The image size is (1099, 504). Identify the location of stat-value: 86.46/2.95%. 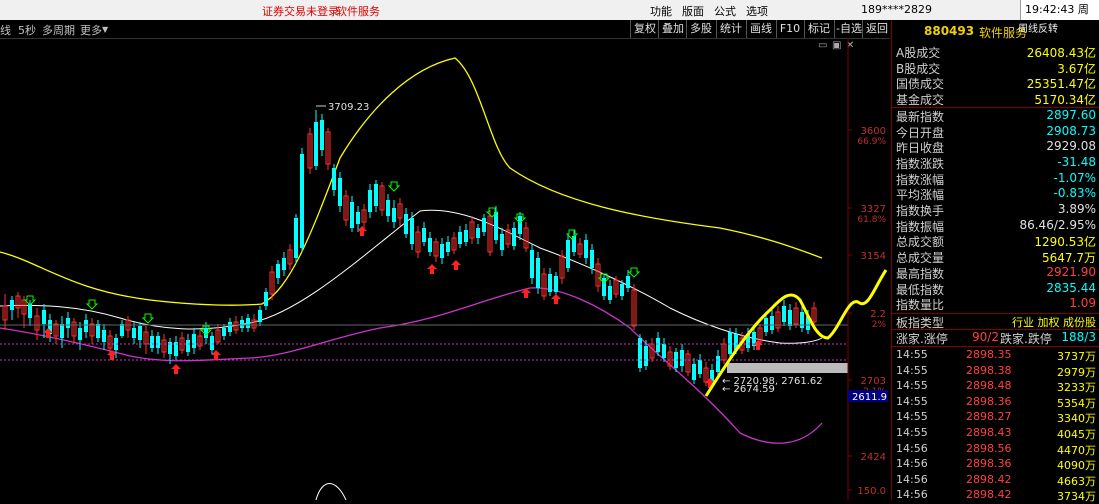
(1057, 224).